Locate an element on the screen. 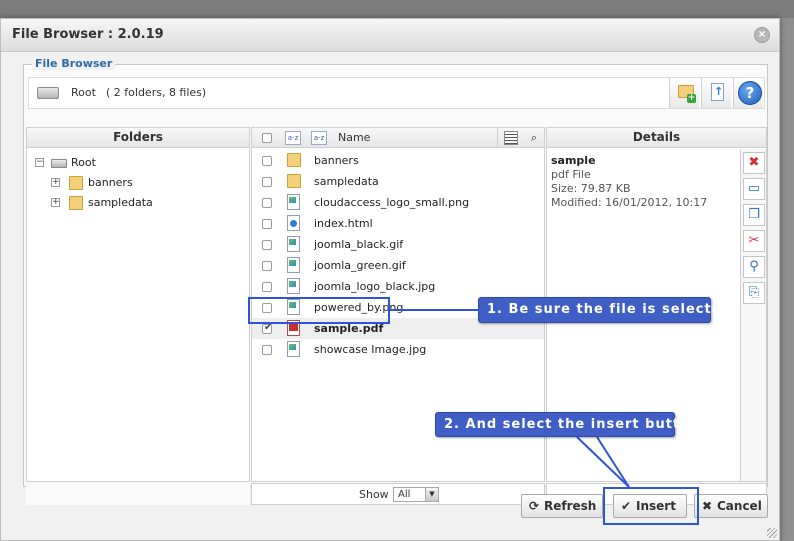  background-strip is located at coordinates (397, 9).